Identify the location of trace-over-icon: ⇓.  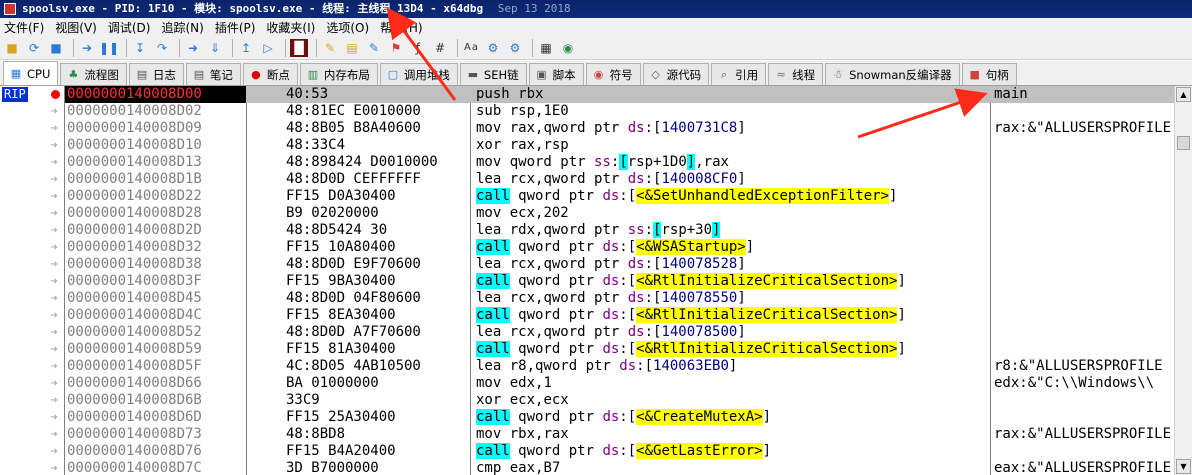
(215, 48).